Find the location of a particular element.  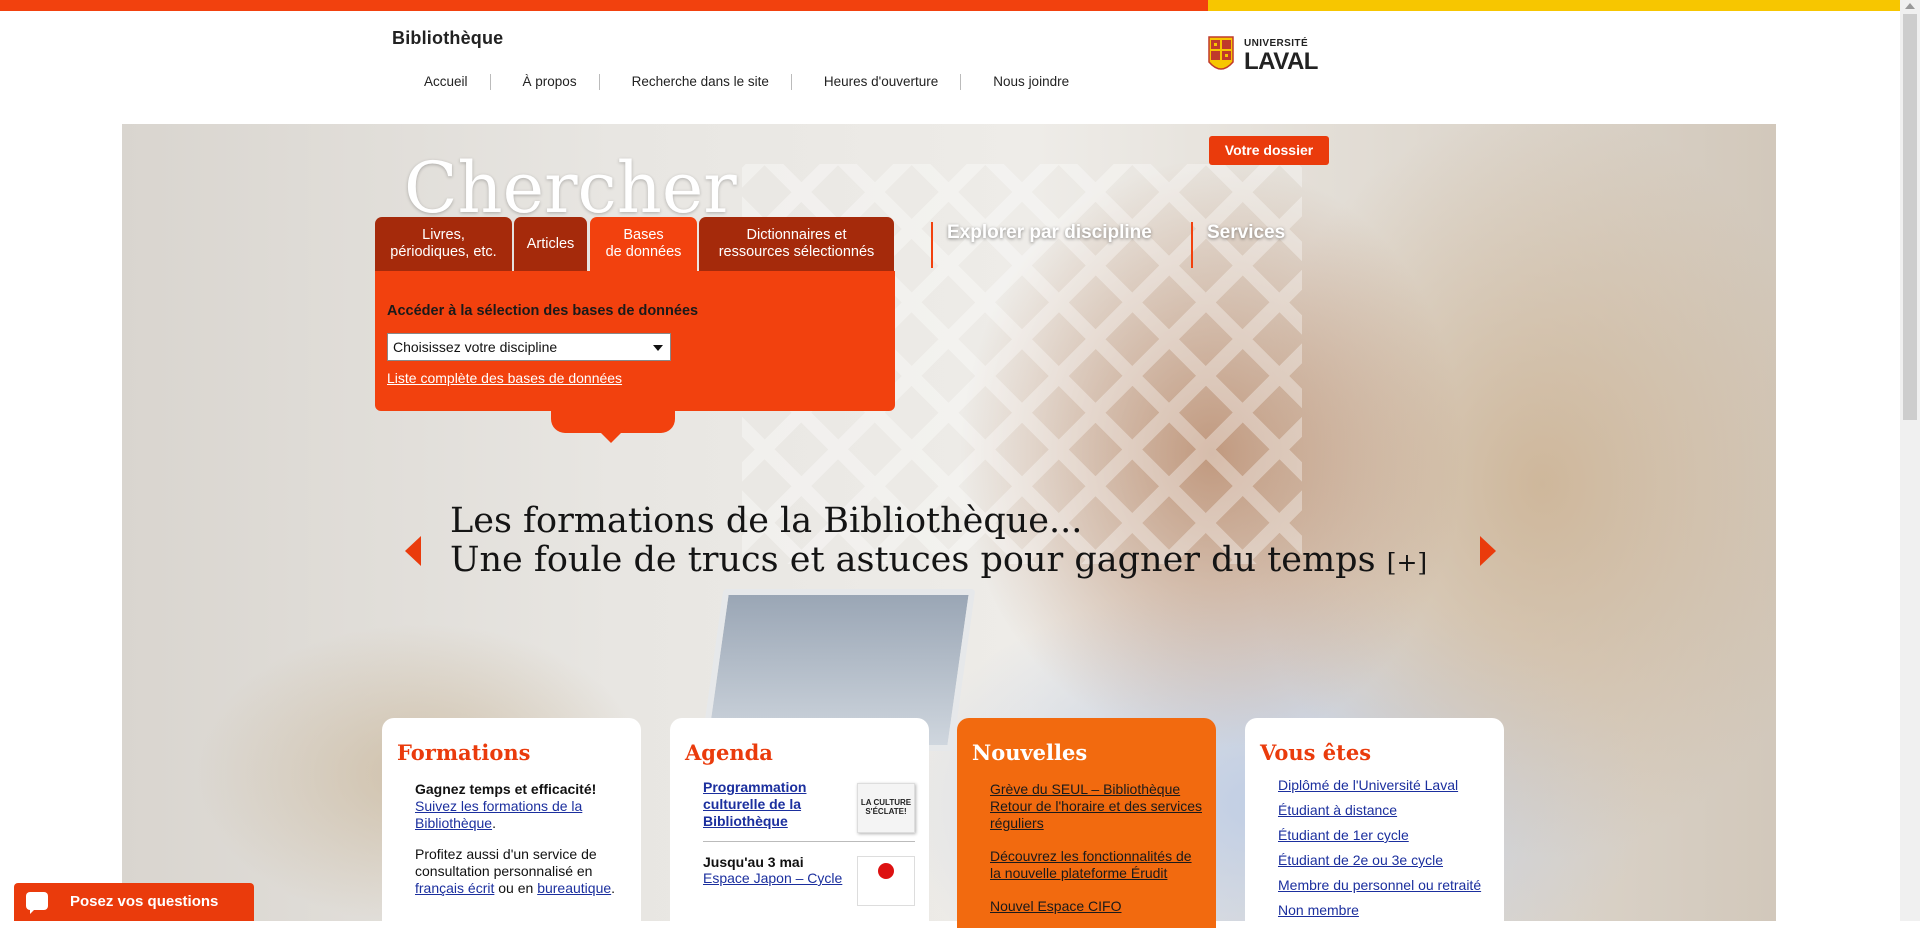

card-title: Formations is located at coordinates (464, 752).